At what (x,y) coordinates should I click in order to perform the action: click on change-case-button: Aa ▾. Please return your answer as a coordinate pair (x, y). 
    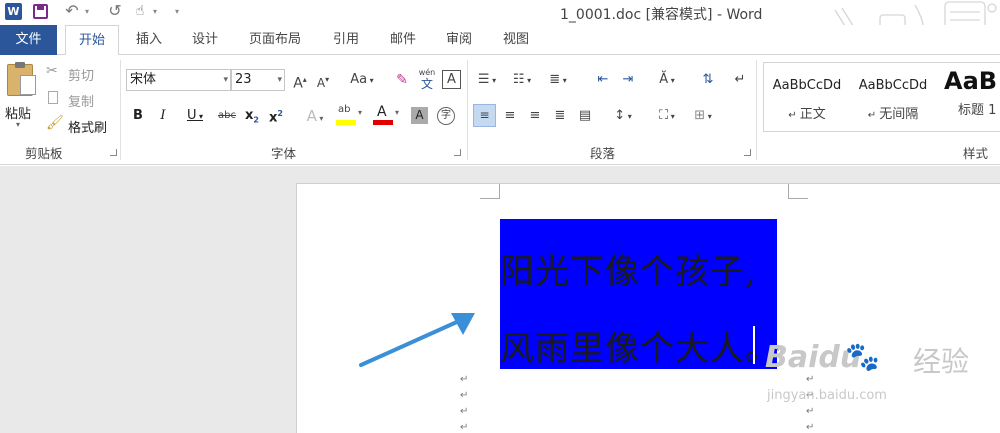
    Looking at the image, I should click on (362, 80).